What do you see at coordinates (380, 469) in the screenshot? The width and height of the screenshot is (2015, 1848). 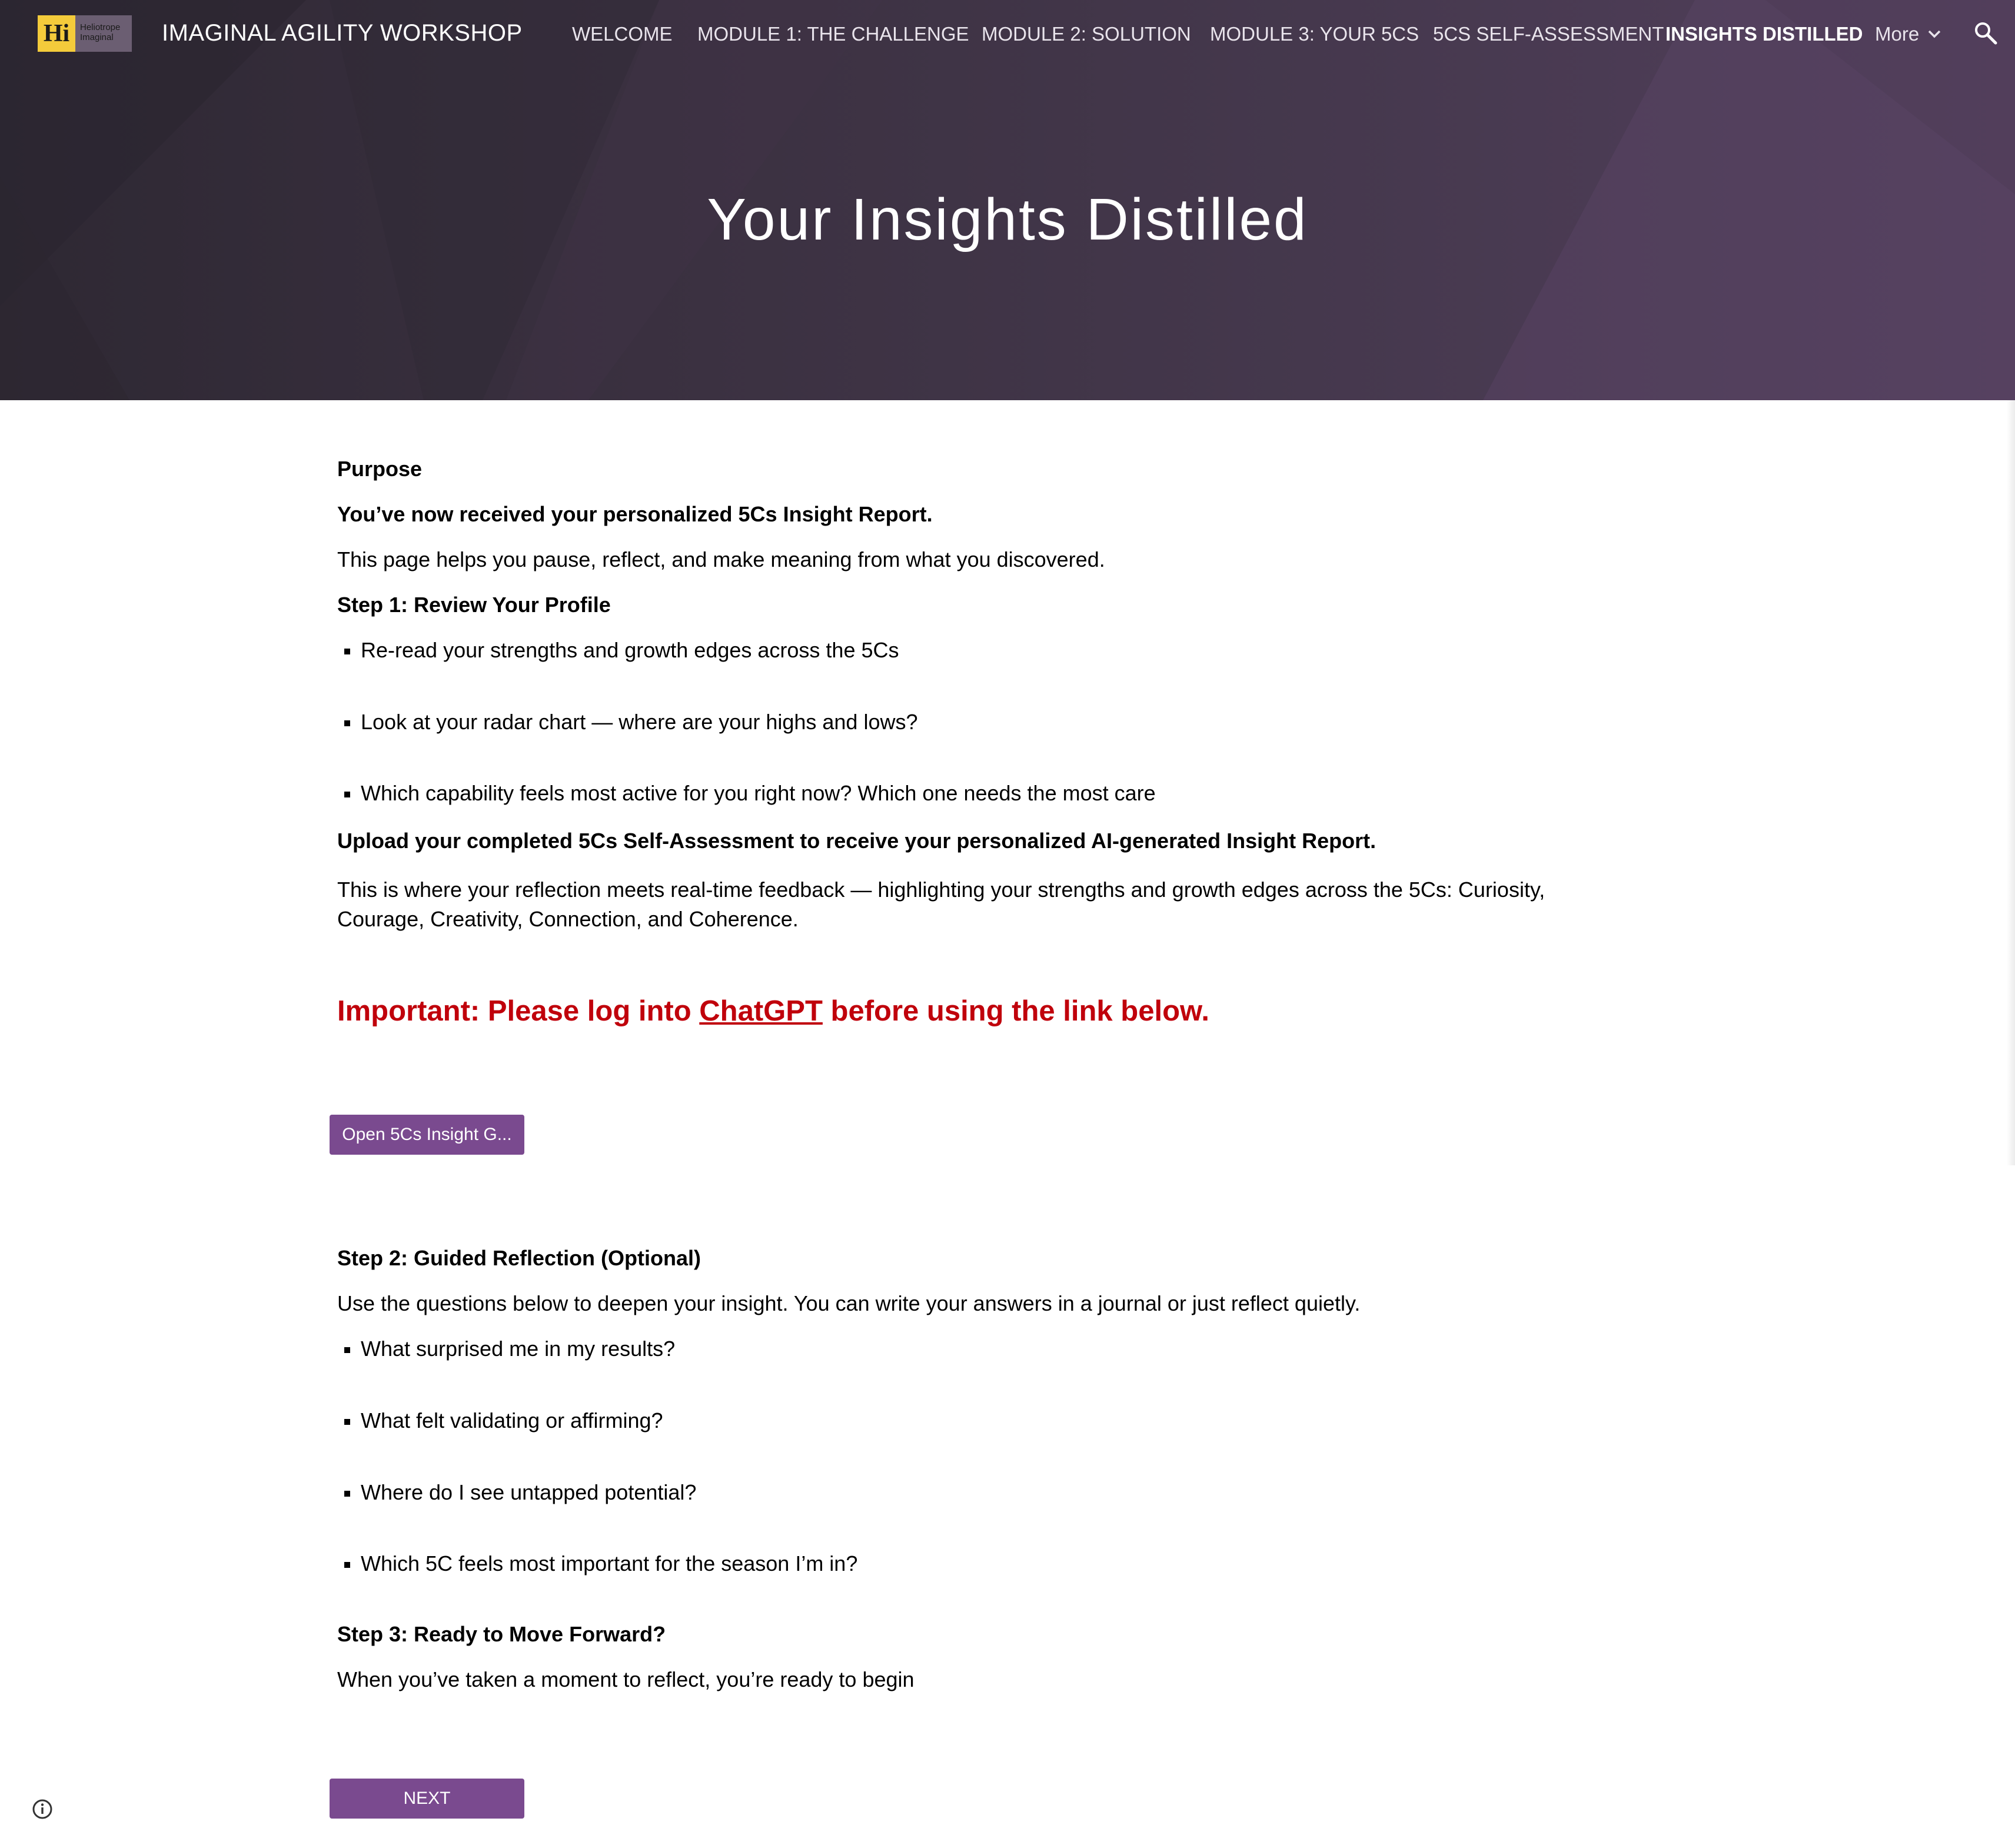 I see `purpose-heading: Purpose` at bounding box center [380, 469].